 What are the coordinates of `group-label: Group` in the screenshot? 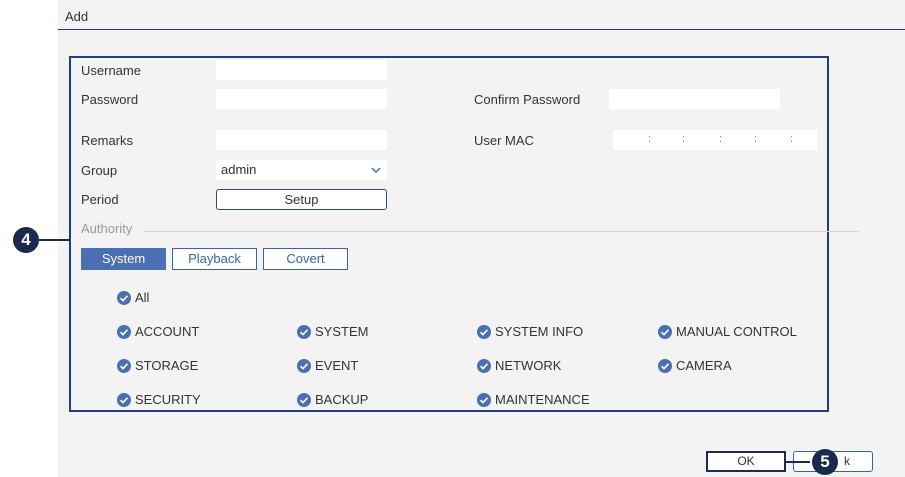 It's located at (99, 170).